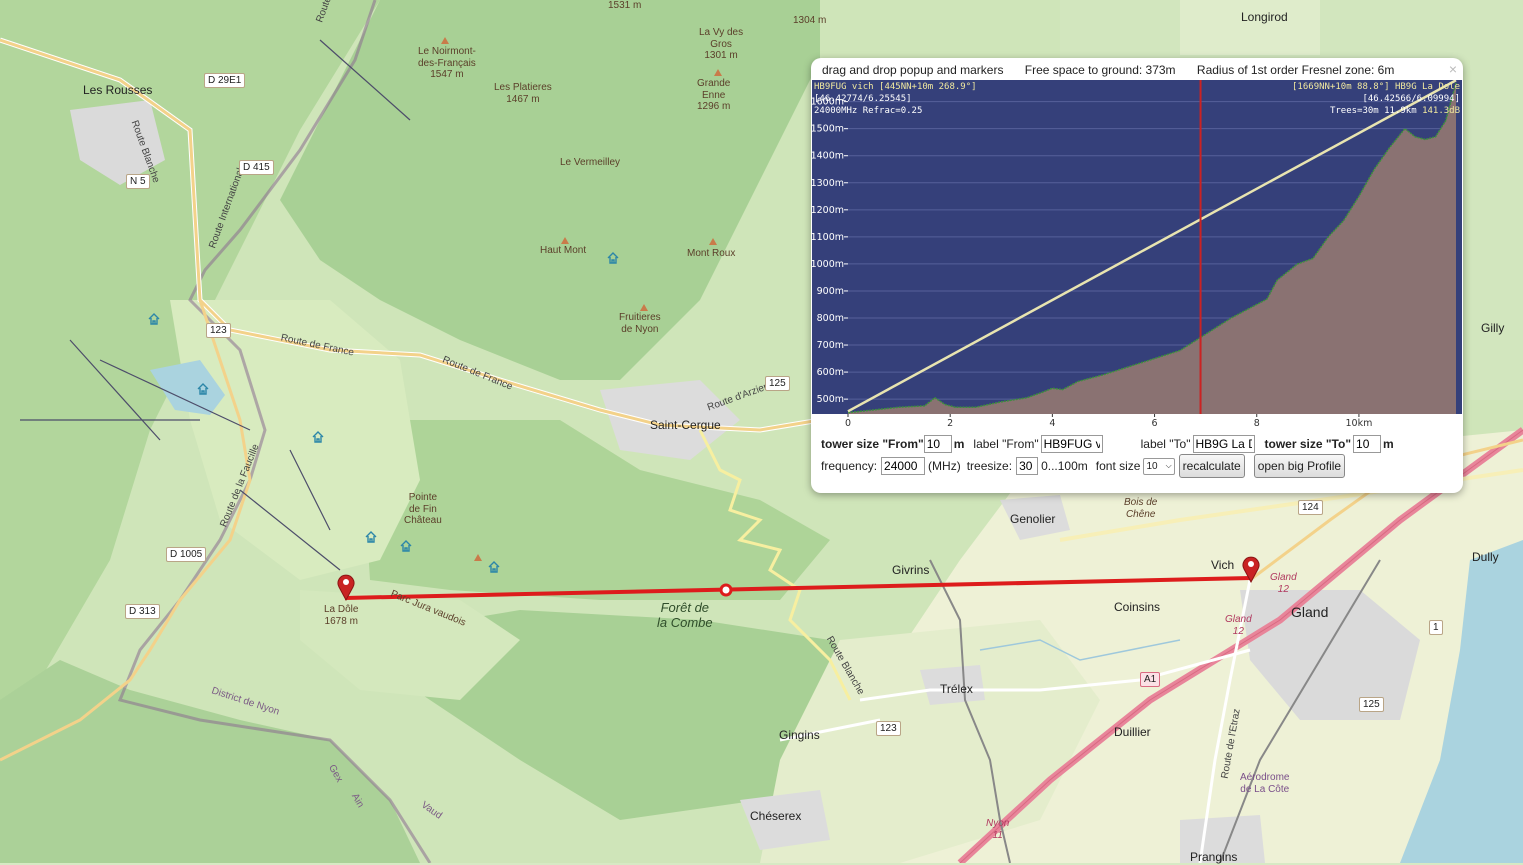 The image size is (1523, 865). Describe the element at coordinates (1376, 87) in the screenshot. I see `to-info-line: [1669NN+10m 88.8°] HB9G La Dole` at that location.